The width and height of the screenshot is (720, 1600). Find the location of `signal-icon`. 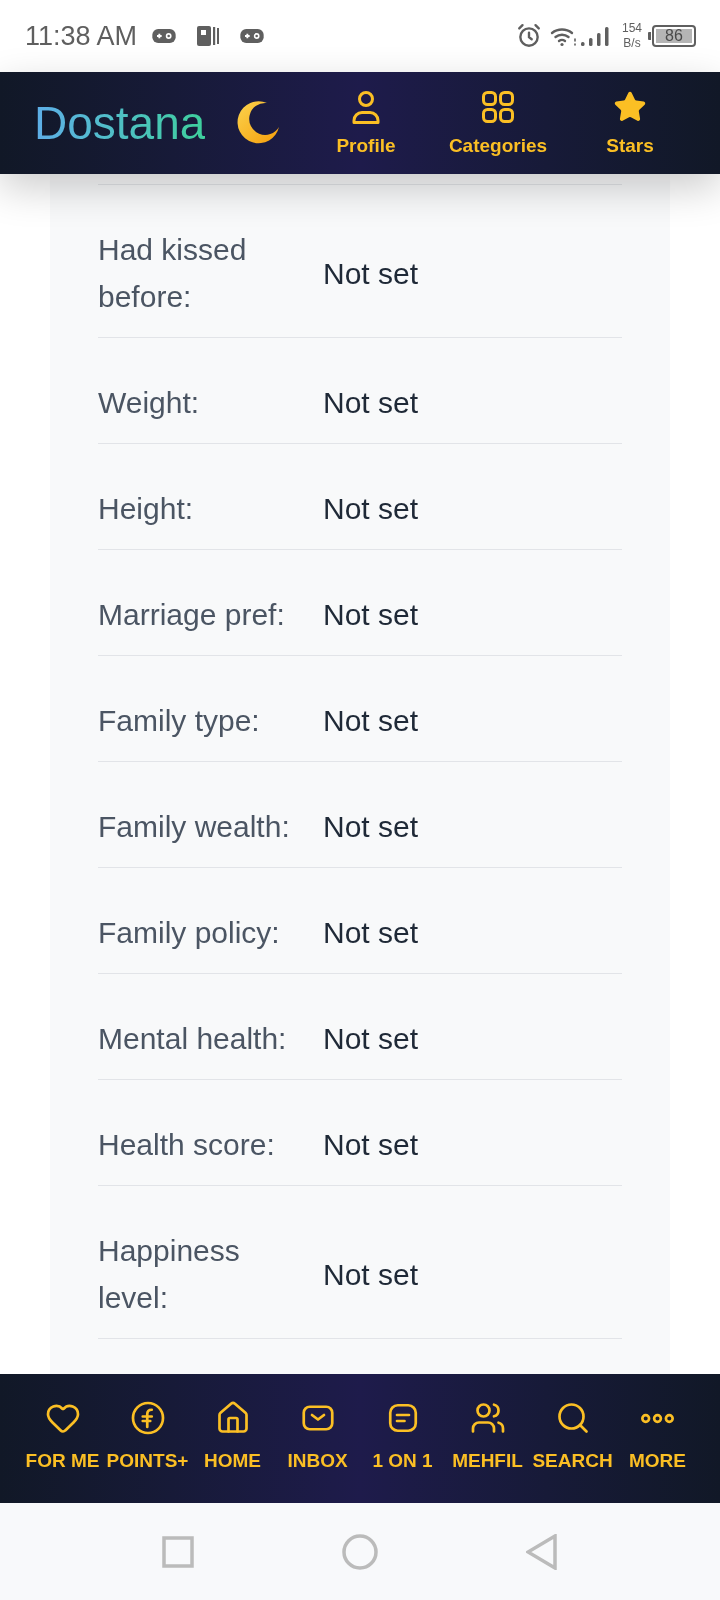

signal-icon is located at coordinates (594, 36).